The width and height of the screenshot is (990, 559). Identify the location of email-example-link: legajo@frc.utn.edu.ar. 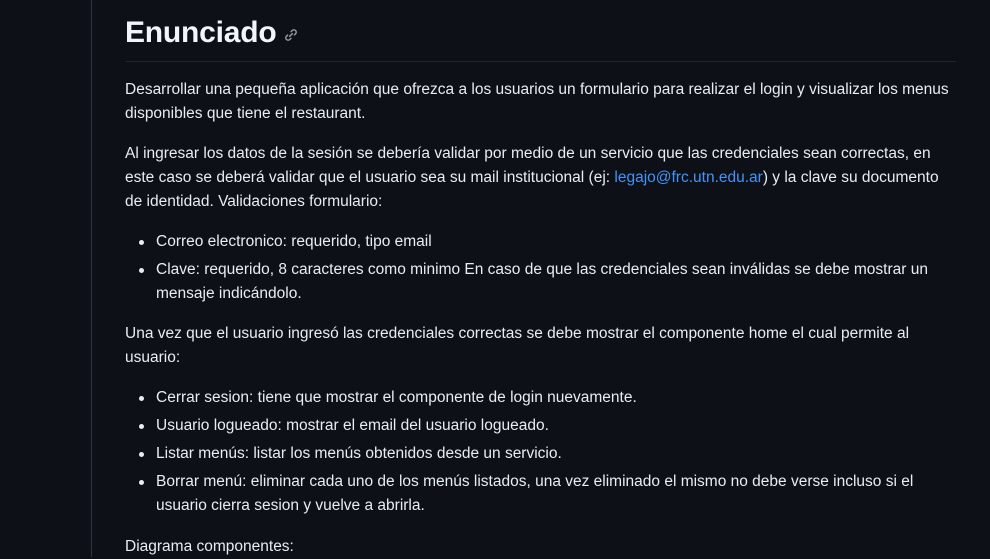
(688, 177).